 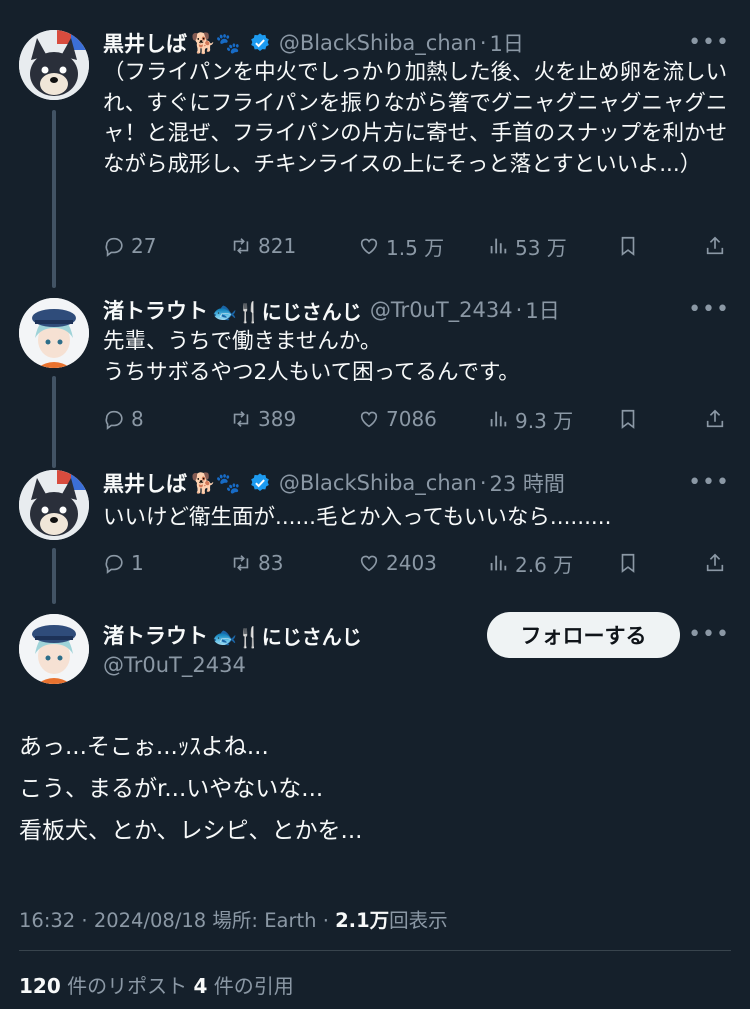 I want to click on like-count: 2403, so click(x=411, y=563).